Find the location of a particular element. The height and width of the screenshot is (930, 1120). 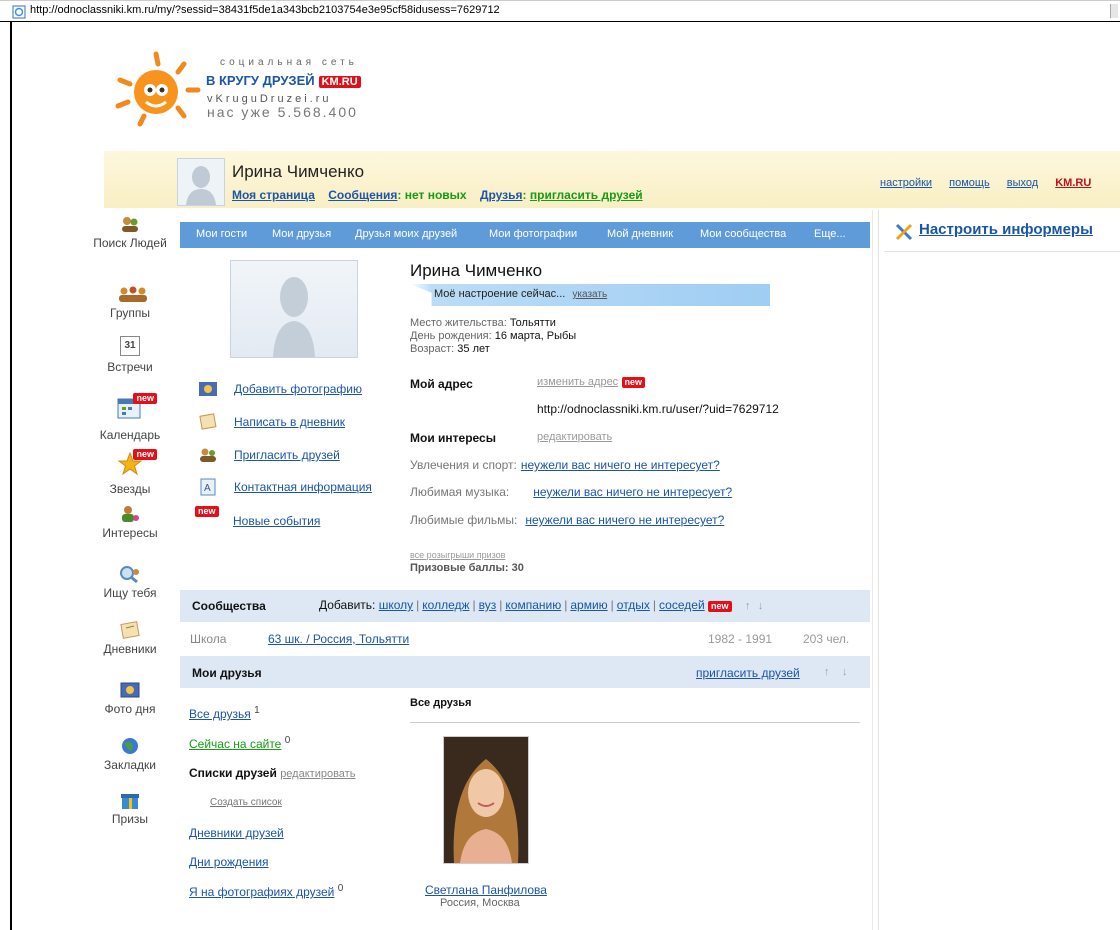

sidebar-item-looking-for-you: Ищу тебя is located at coordinates (130, 582).